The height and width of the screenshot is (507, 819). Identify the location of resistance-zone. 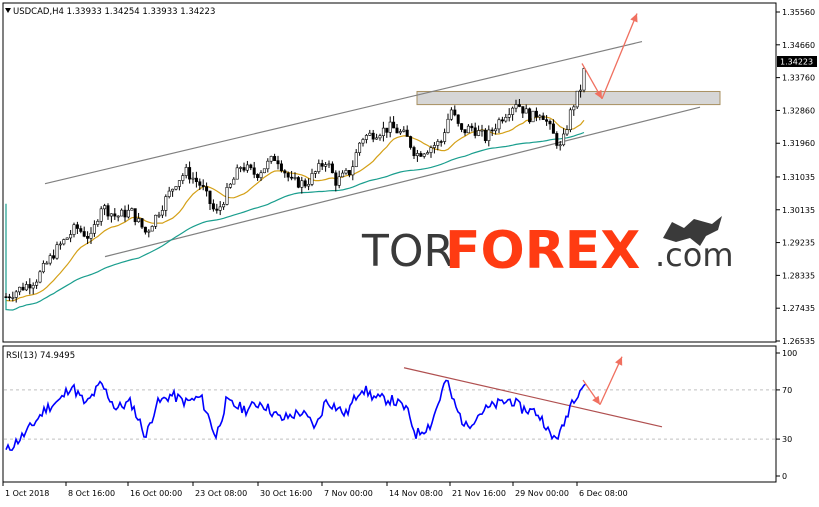
(568, 98).